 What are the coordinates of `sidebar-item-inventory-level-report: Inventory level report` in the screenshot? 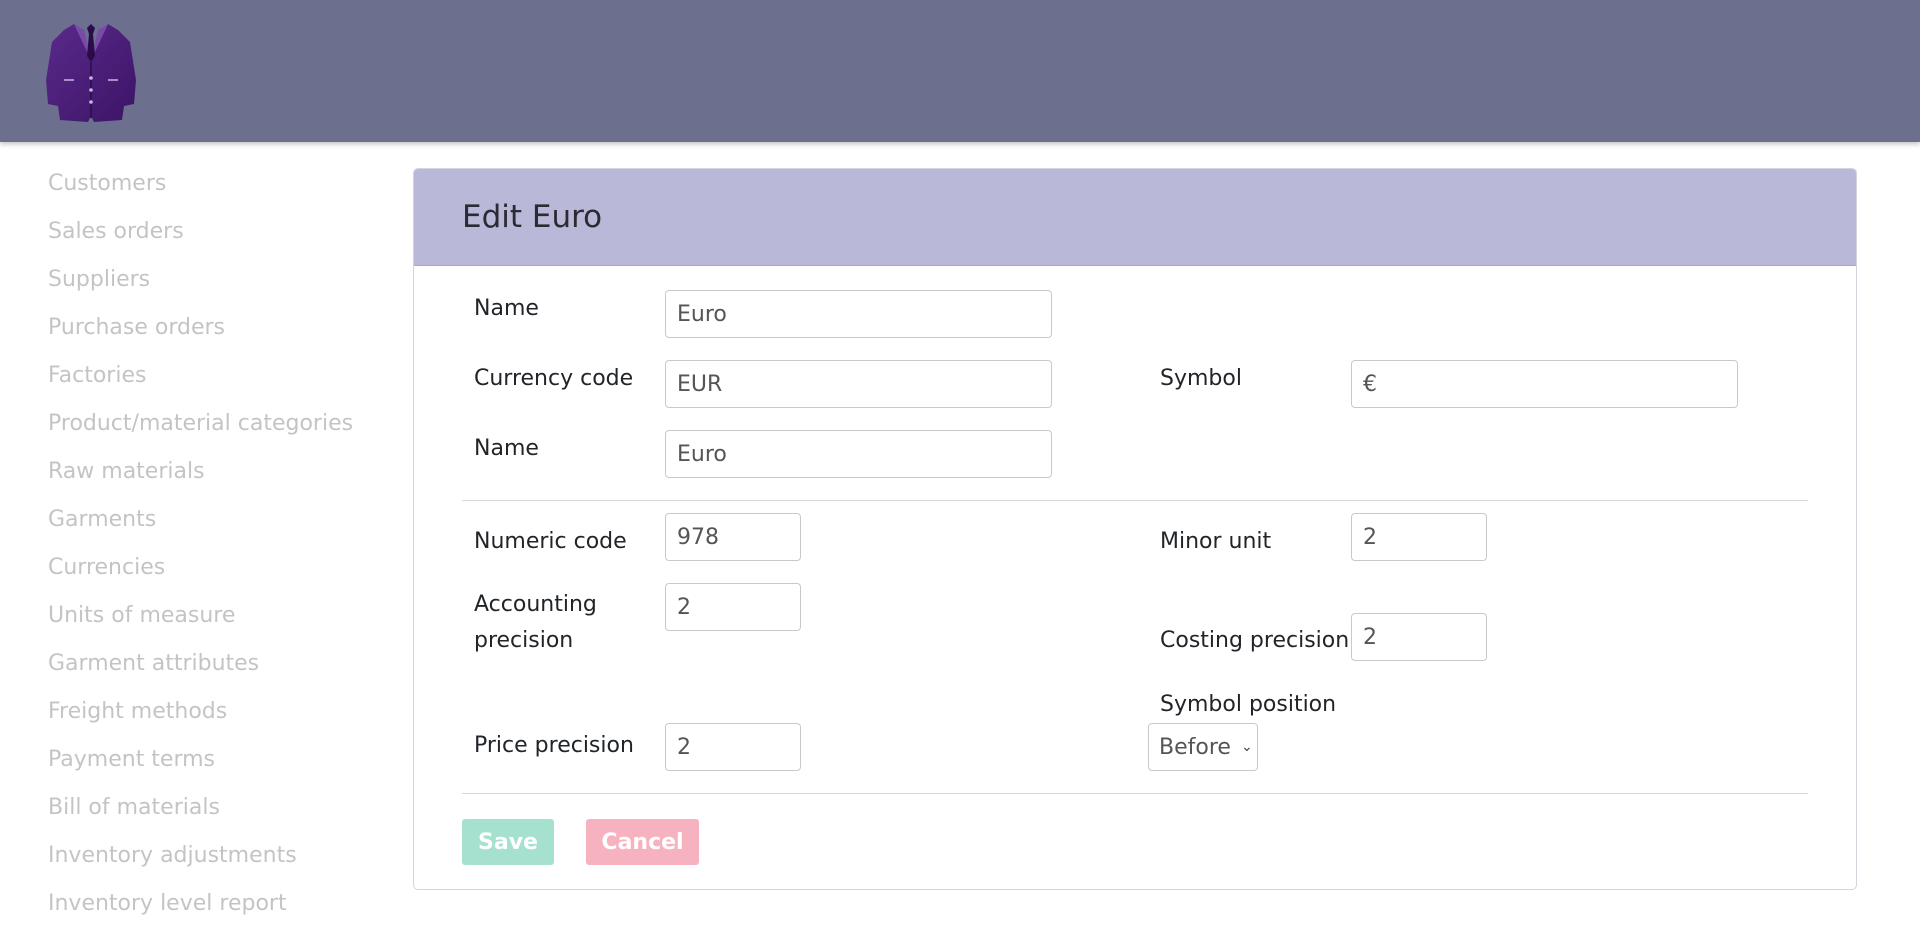 It's located at (213, 910).